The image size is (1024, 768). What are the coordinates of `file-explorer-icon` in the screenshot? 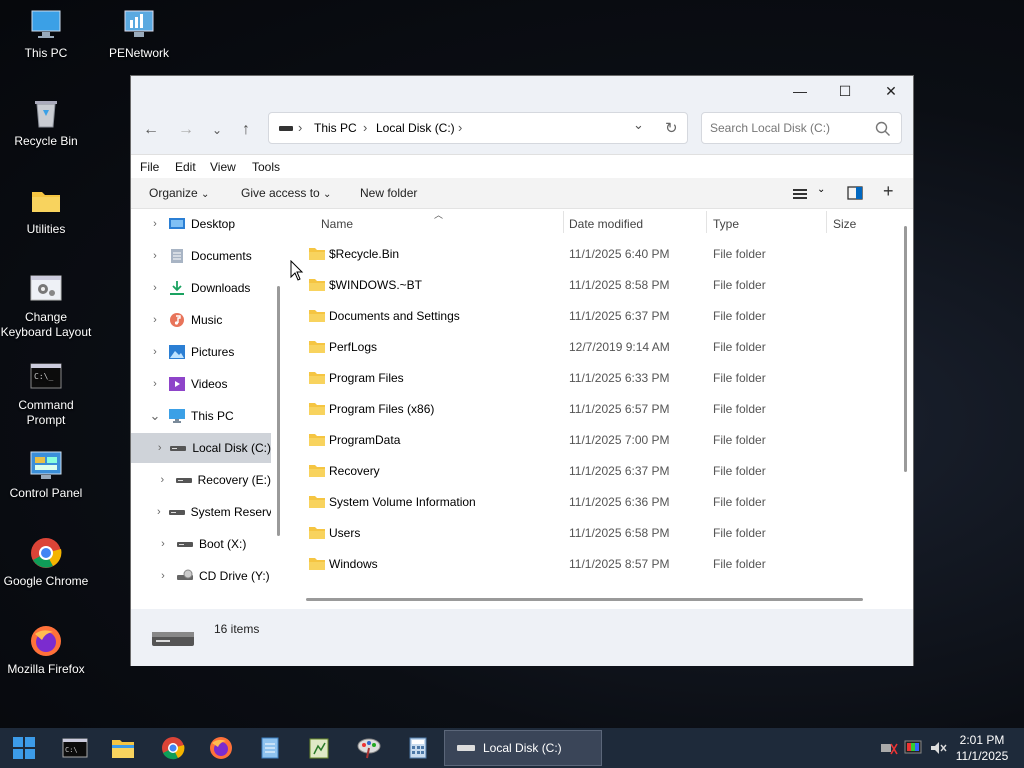 It's located at (123, 748).